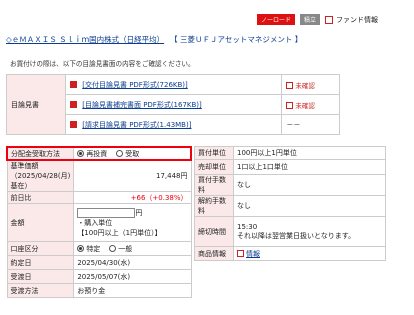 Image resolution: width=414 pixels, height=315 pixels. I want to click on product-info-cell: 情報, so click(309, 253).